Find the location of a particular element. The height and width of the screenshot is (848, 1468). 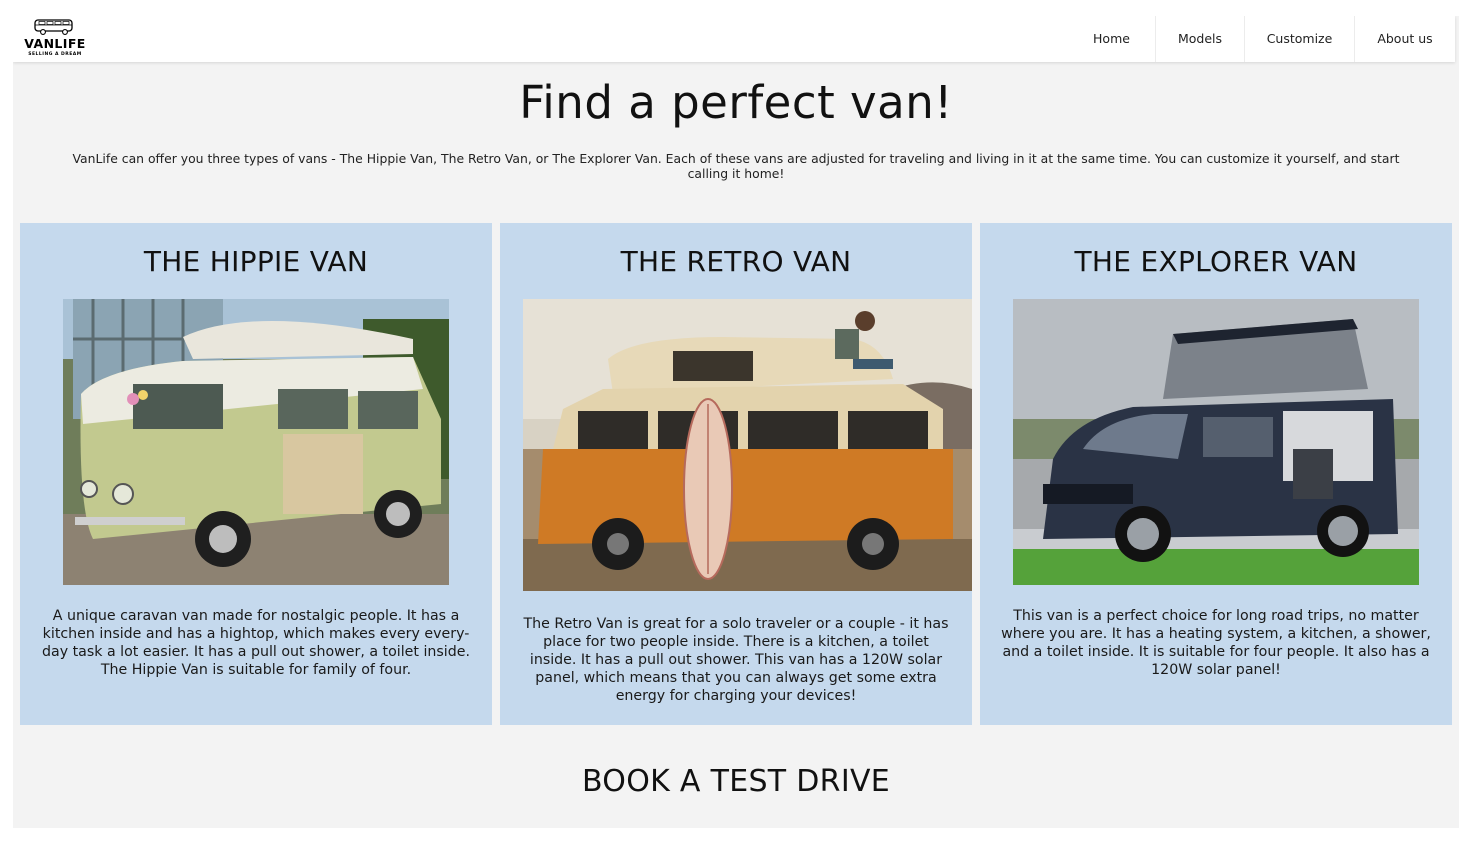

hippie-van-image is located at coordinates (256, 442).